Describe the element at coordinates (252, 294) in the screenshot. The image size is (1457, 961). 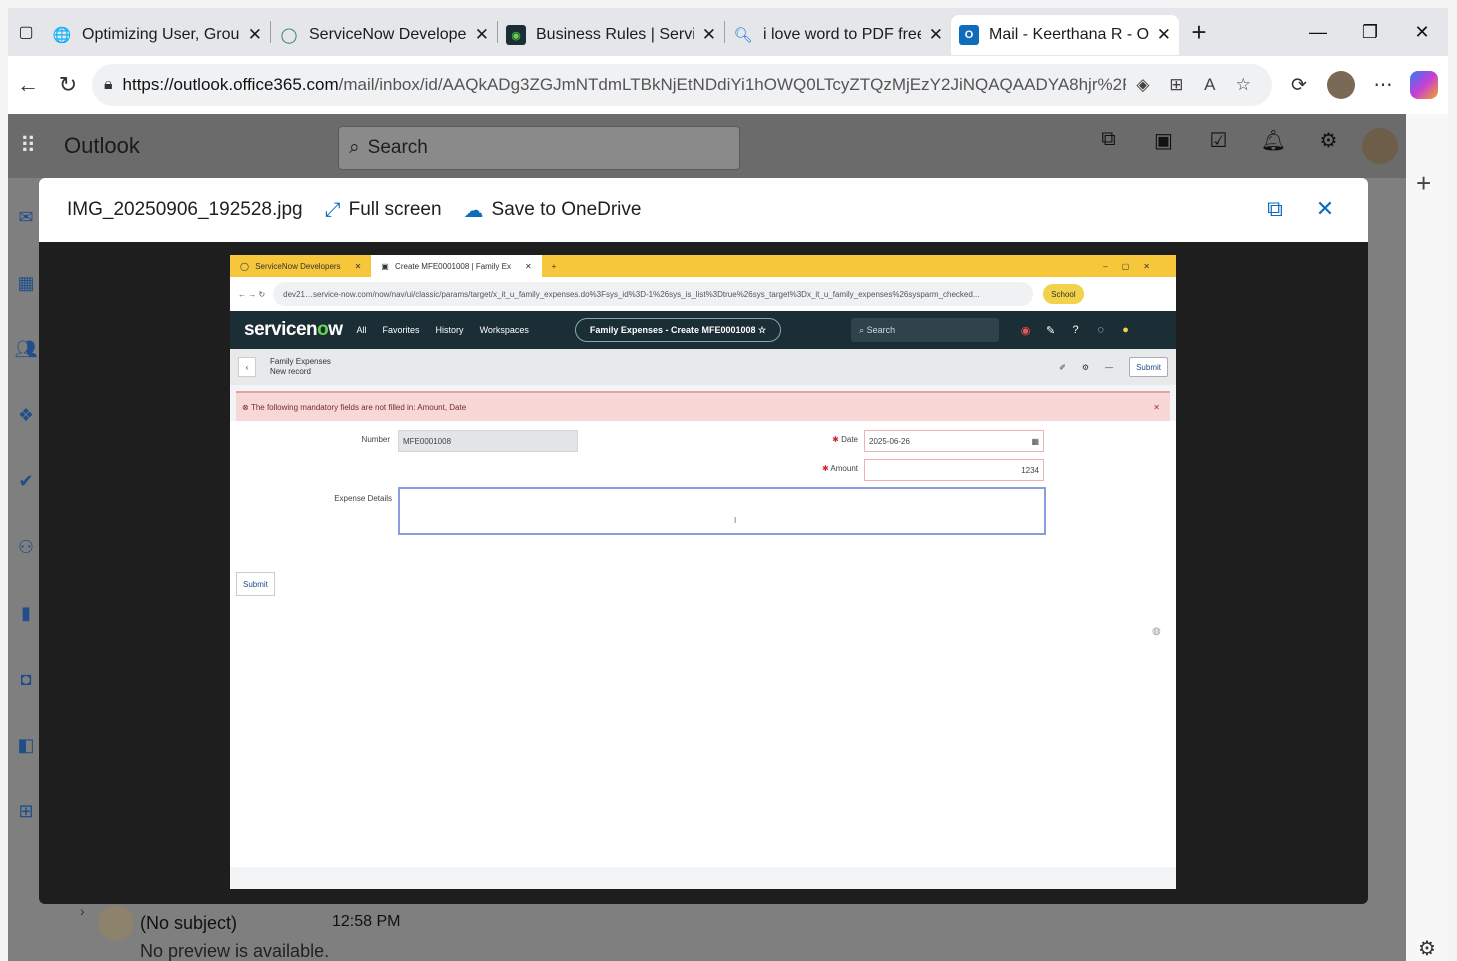
I see `nav-arrows-icon: ← → ↻` at that location.